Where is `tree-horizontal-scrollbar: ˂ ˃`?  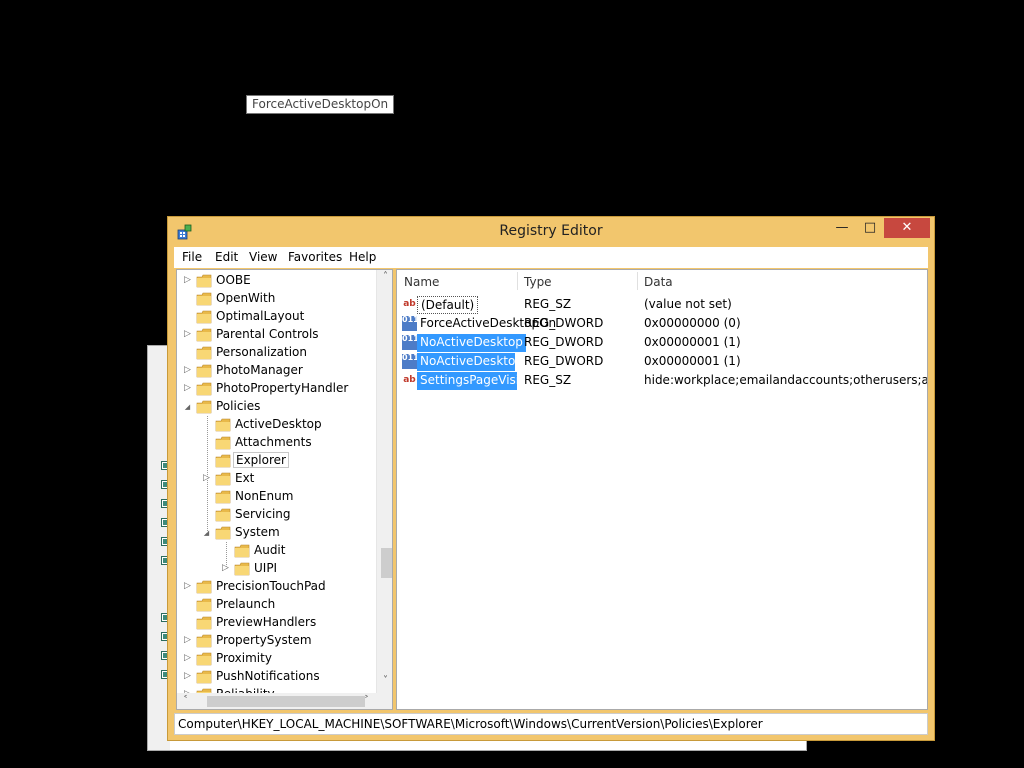
tree-horizontal-scrollbar: ˂ ˃ is located at coordinates (276, 701).